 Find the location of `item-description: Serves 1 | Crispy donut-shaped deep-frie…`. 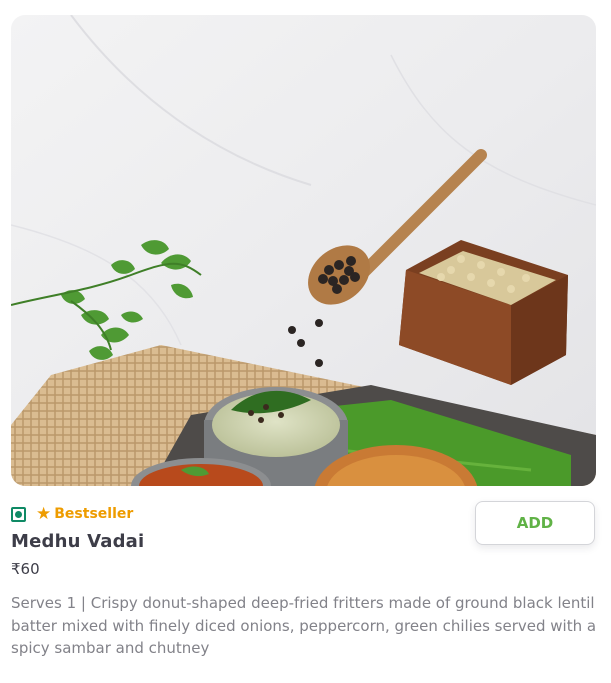

item-description: Serves 1 | Crispy donut-shaped deep-frie… is located at coordinates (304, 625).